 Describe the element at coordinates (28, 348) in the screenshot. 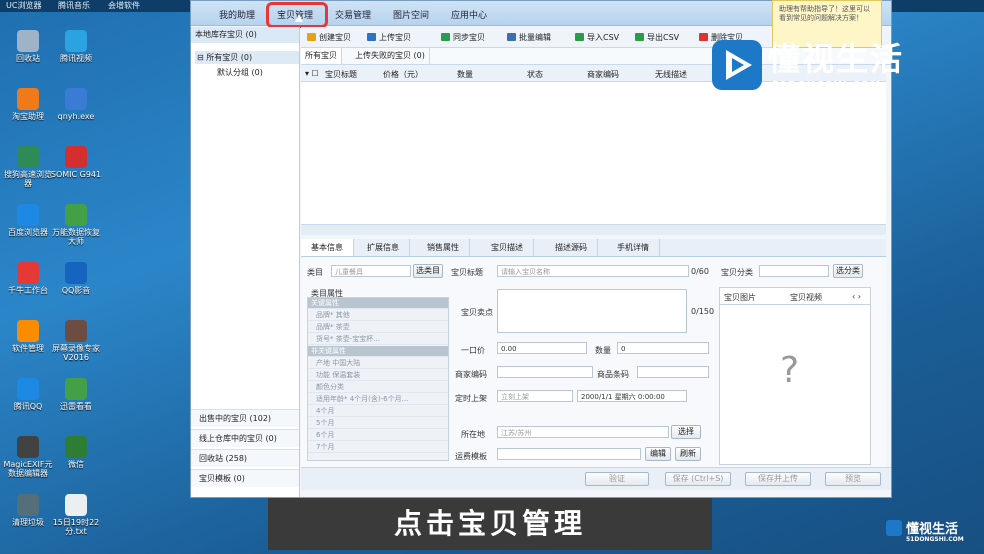

I see `desktop-icon-label: 软件管理` at that location.